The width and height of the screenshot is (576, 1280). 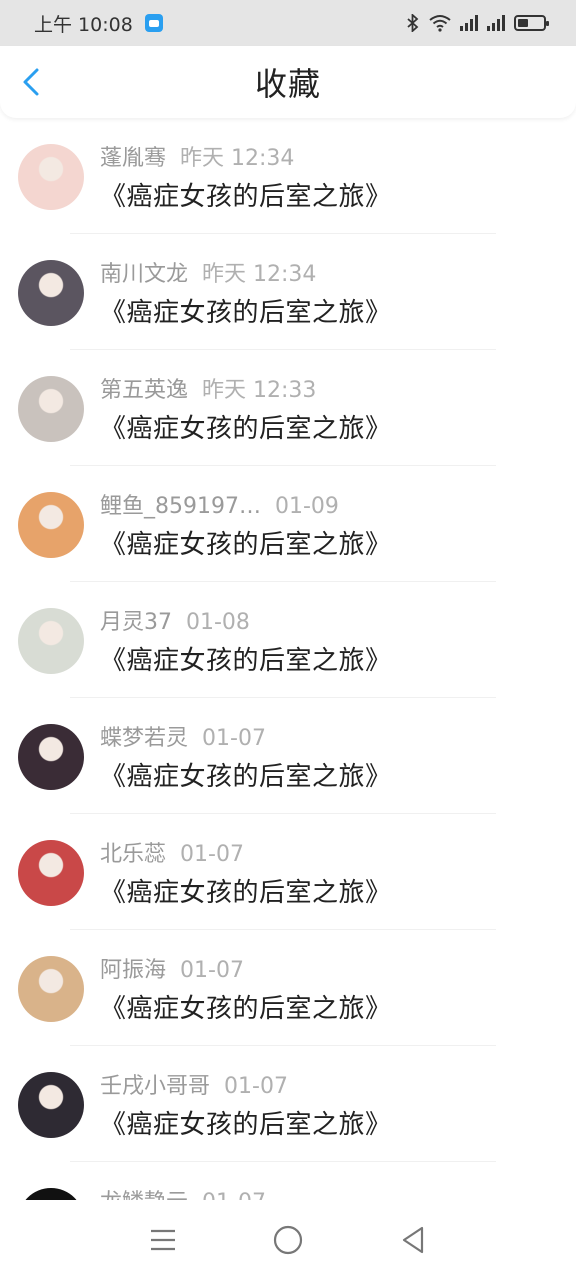 I want to click on user-name: 阿振海, so click(x=133, y=970).